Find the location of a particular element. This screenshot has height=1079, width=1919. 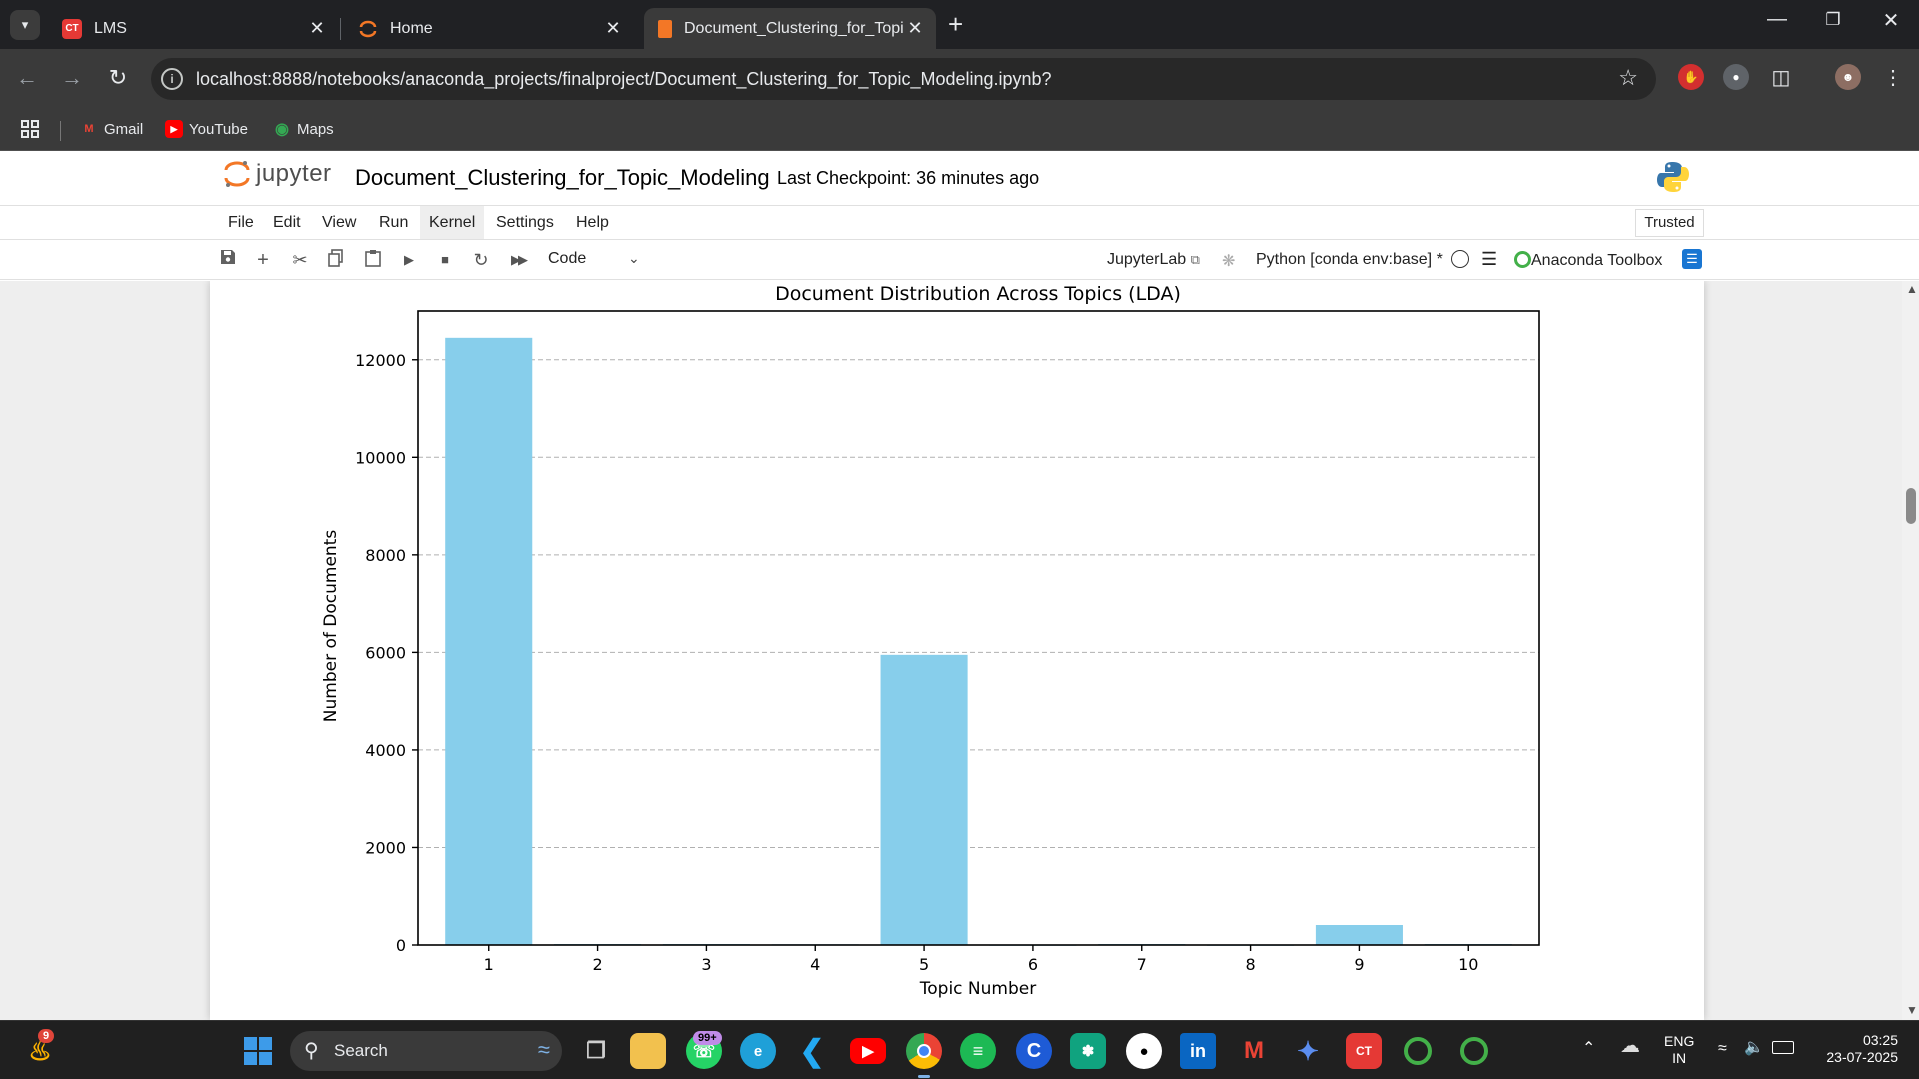

restart-kernel-icon: ↻ is located at coordinates (481, 260).